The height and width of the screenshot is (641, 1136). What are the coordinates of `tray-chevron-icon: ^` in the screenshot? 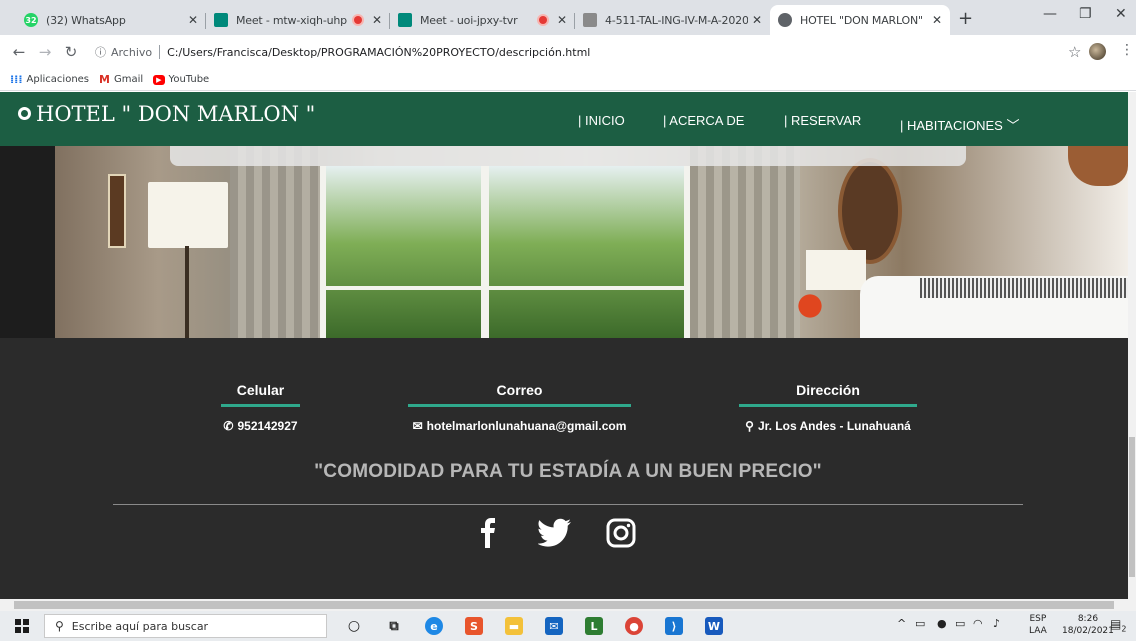 It's located at (901, 623).